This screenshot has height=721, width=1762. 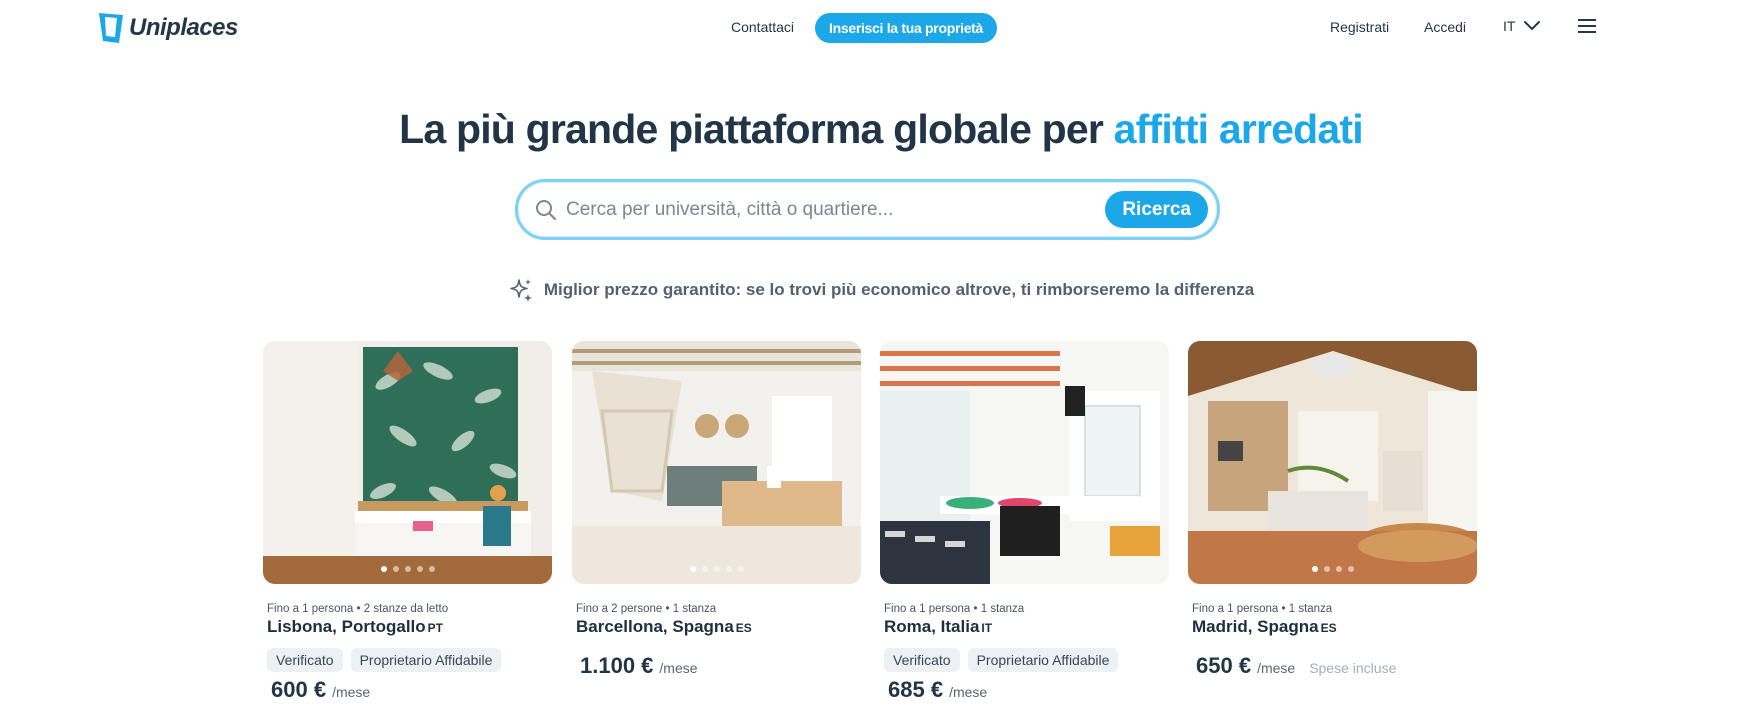 I want to click on list-property-button: Inserisci la tua proprietà, so click(x=906, y=28).